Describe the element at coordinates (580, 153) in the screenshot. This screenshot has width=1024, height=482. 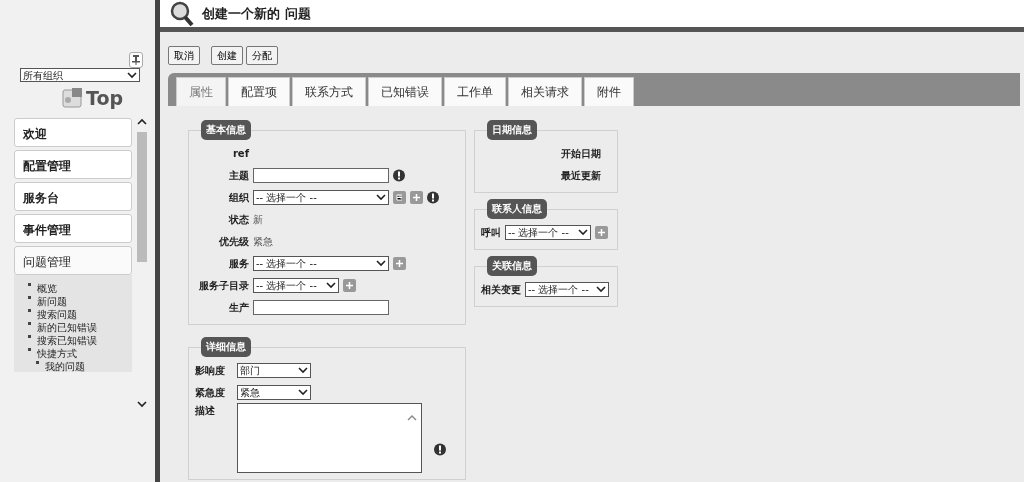
I see `field-label: 开始日期` at that location.